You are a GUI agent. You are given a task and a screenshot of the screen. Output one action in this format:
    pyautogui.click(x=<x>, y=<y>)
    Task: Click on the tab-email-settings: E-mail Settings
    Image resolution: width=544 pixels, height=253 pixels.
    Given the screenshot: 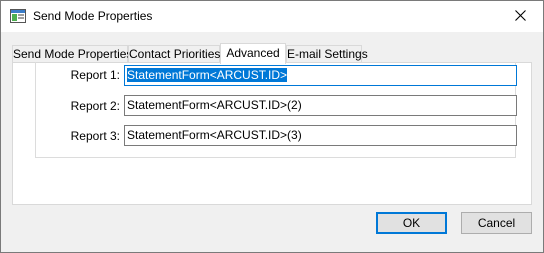 What is the action you would take?
    pyautogui.click(x=327, y=54)
    